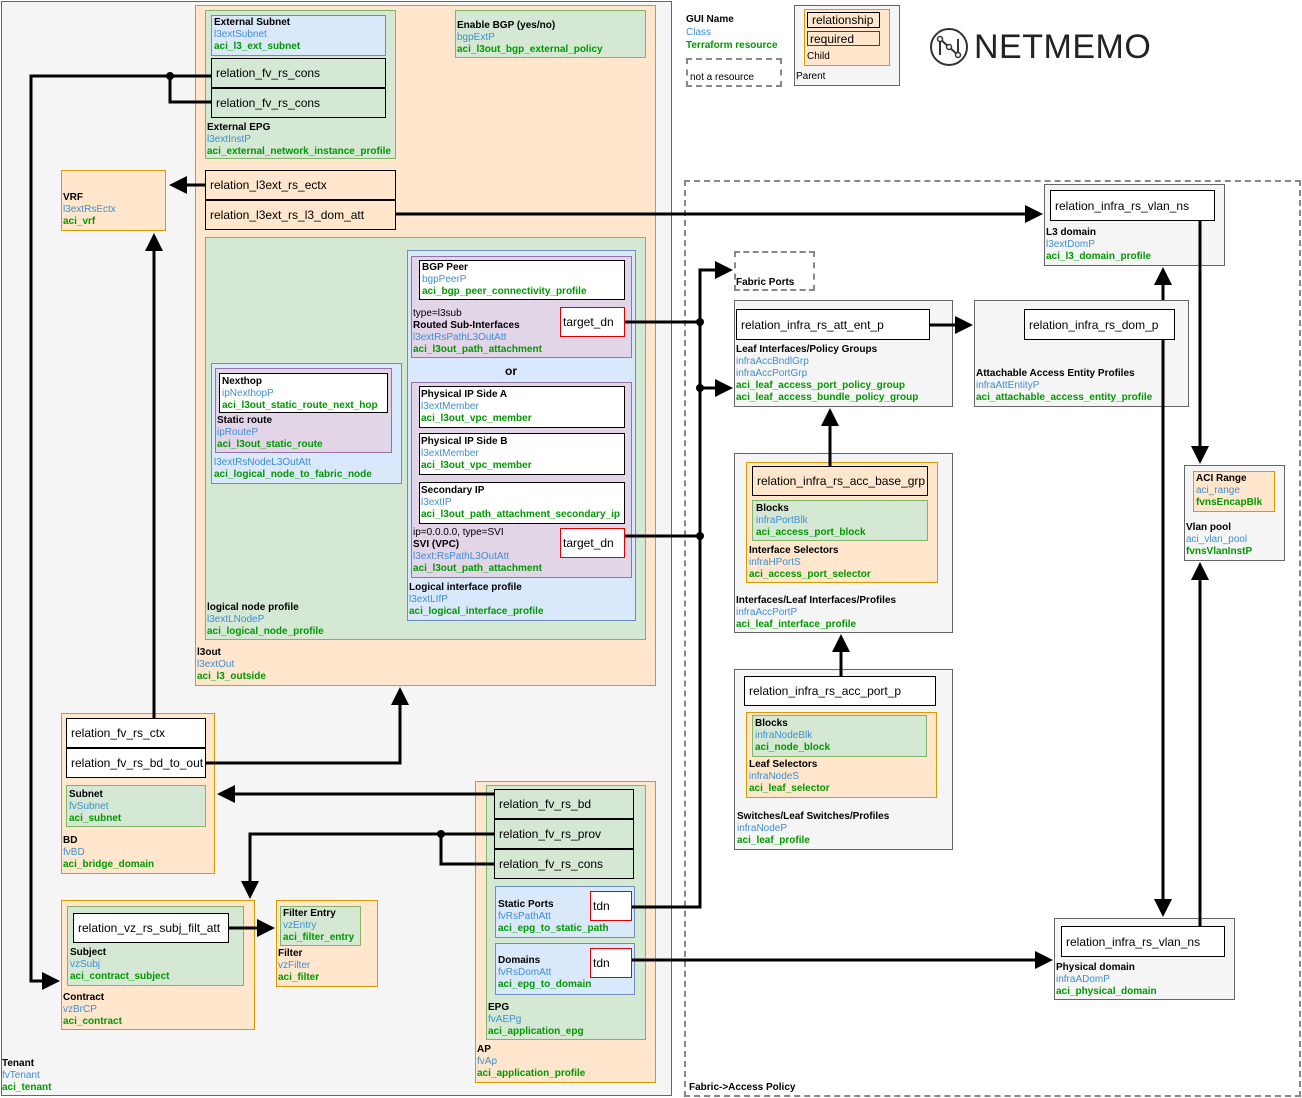  What do you see at coordinates (120, 532) in the screenshot?
I see `link-ext-epg-to-contract` at bounding box center [120, 532].